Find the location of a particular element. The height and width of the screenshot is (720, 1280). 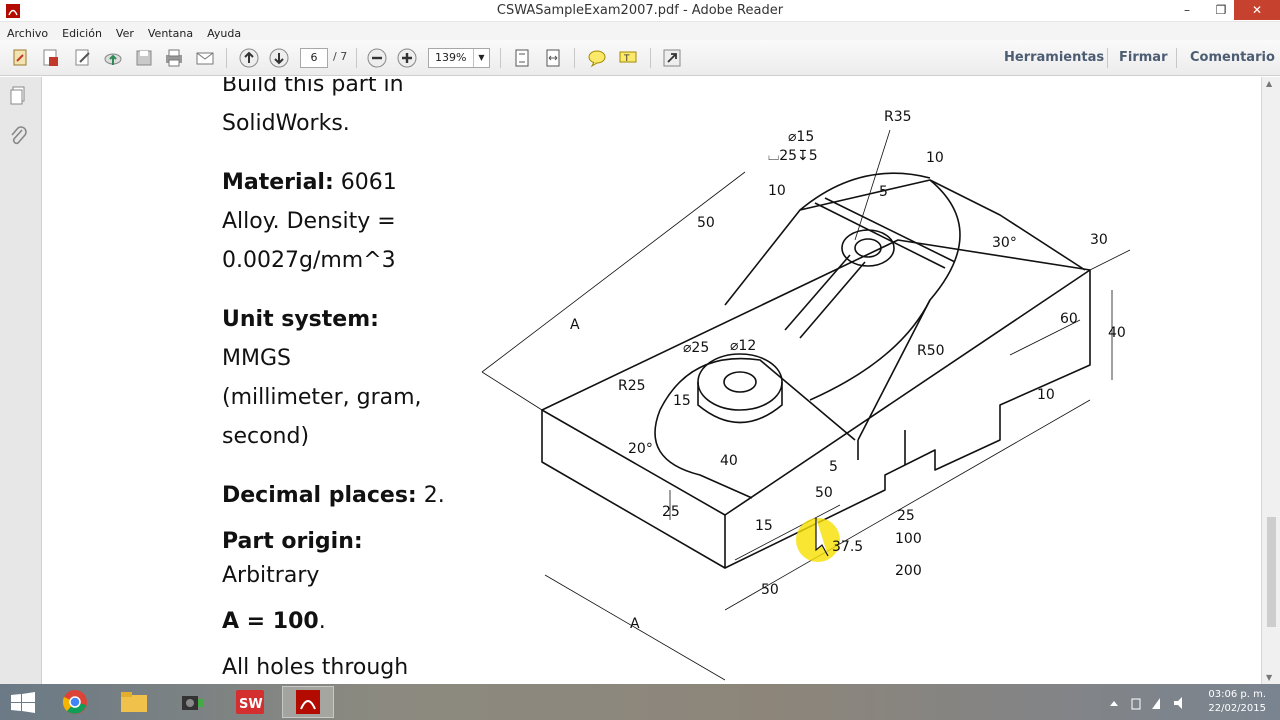

dim-label: R50 is located at coordinates (931, 351).